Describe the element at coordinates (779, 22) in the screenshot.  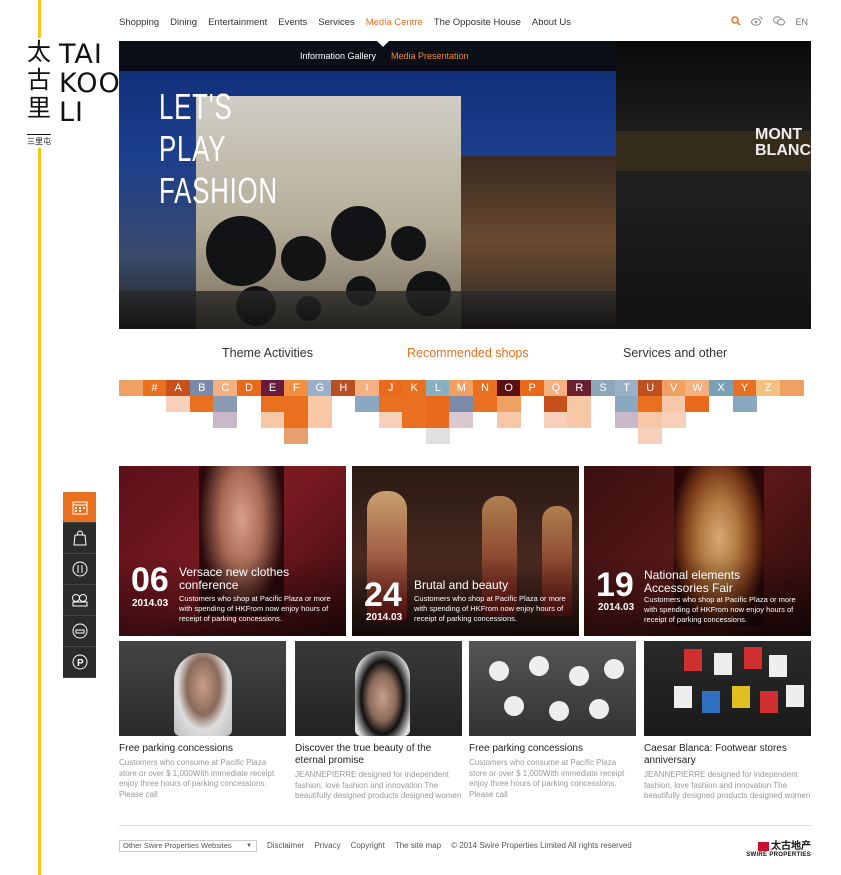
I see `wechat-icon` at that location.